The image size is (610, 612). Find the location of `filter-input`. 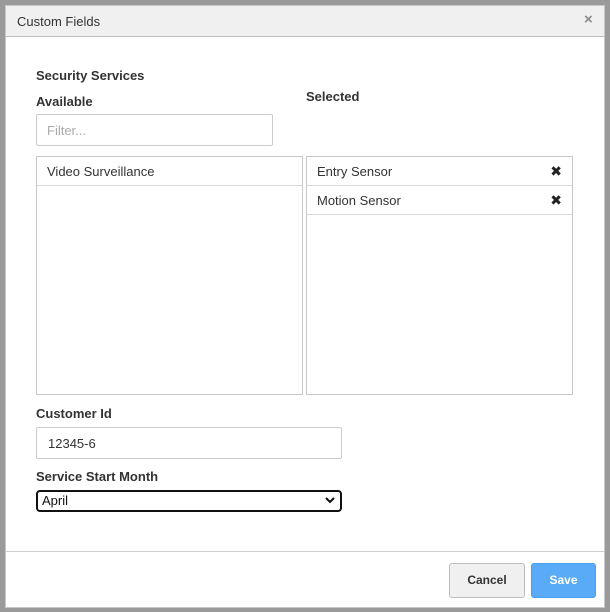

filter-input is located at coordinates (154, 130).